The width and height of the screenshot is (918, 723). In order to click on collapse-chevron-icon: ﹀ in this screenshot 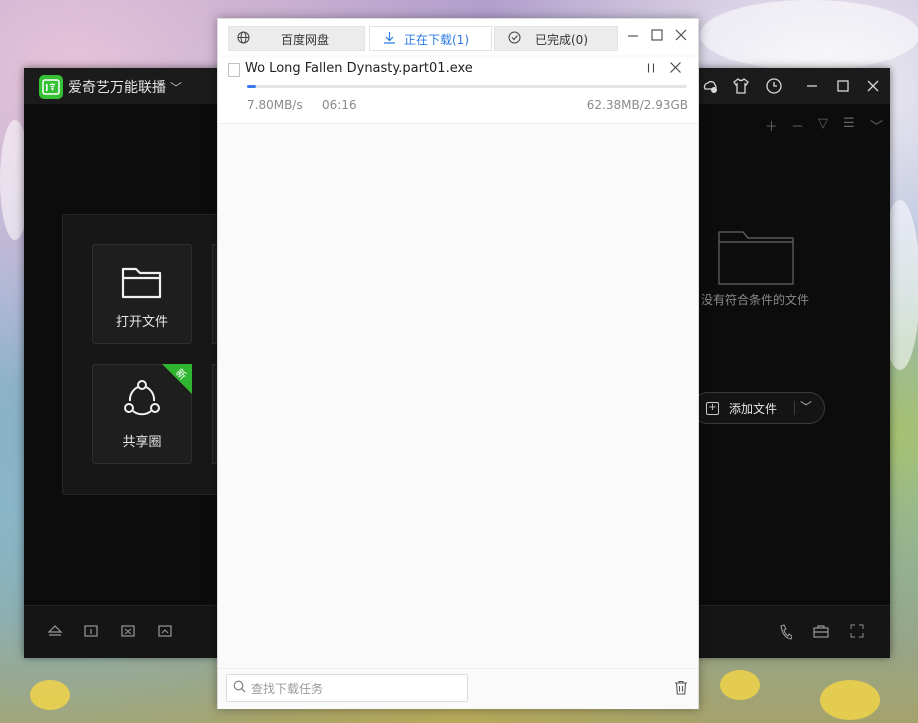, I will do `click(876, 125)`.